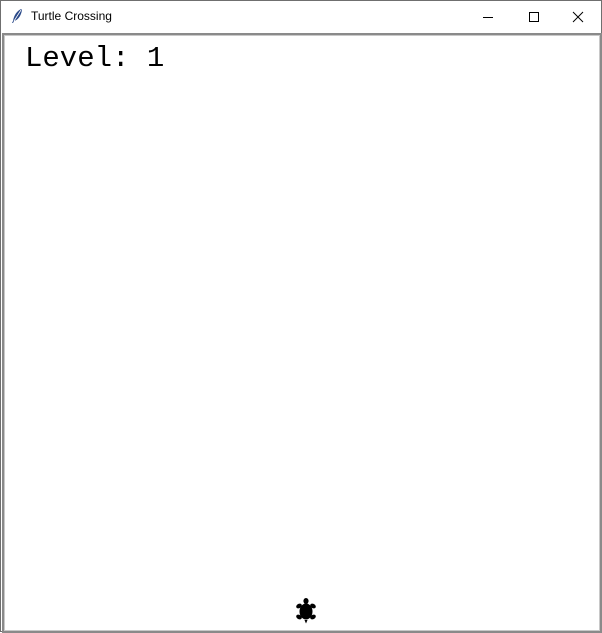 The image size is (602, 633). I want to click on maximize-button, so click(534, 16).